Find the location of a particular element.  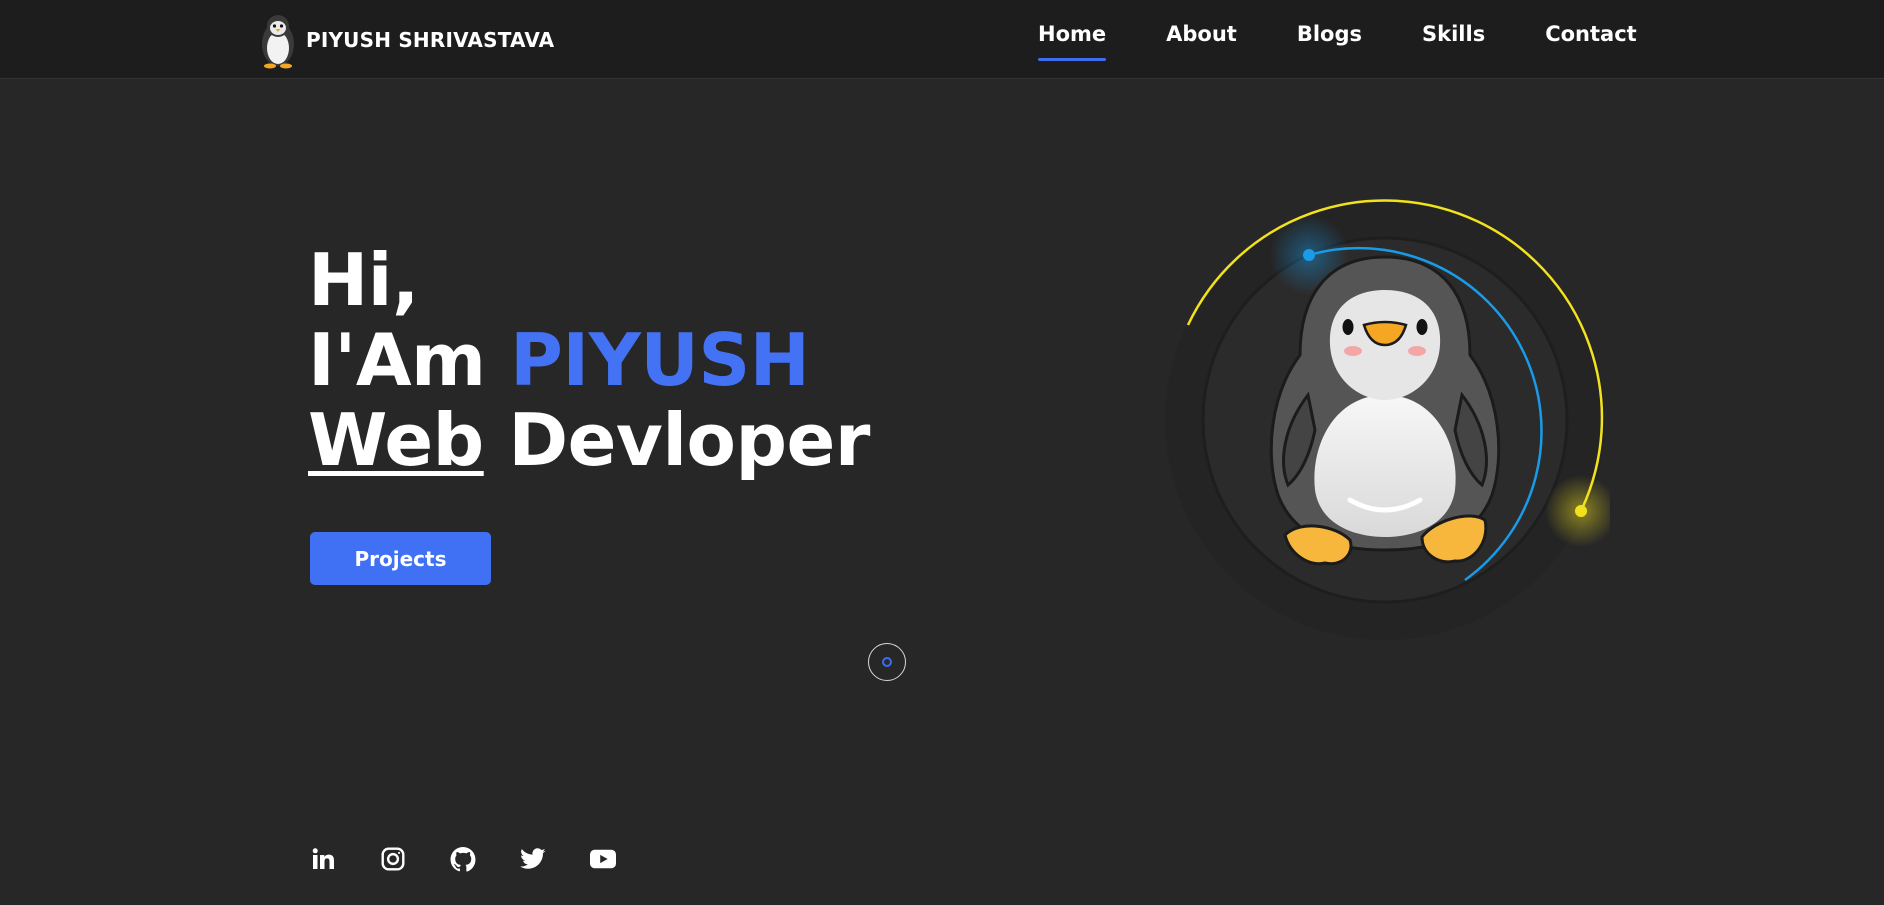

projects-button: Projects is located at coordinates (400, 558).